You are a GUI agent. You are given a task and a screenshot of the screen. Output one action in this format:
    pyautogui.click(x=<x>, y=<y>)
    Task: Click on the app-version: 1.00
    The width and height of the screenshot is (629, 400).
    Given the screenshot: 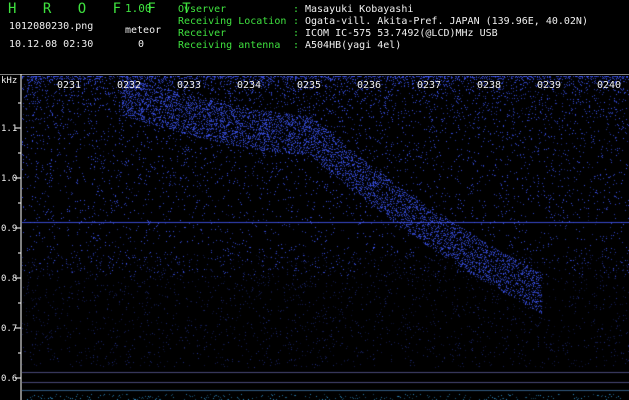 What is the action you would take?
    pyautogui.click(x=138, y=8)
    